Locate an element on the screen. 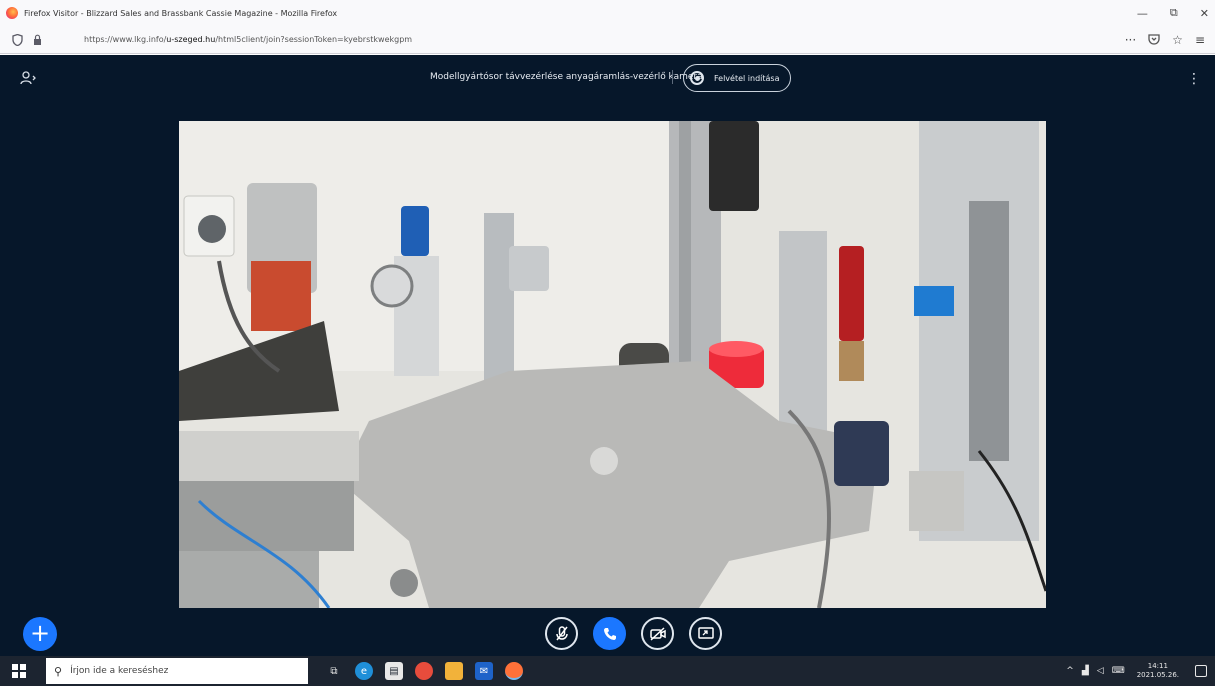 This screenshot has height=686, width=1215. start-recording-button: Felvétel indítása is located at coordinates (737, 78).